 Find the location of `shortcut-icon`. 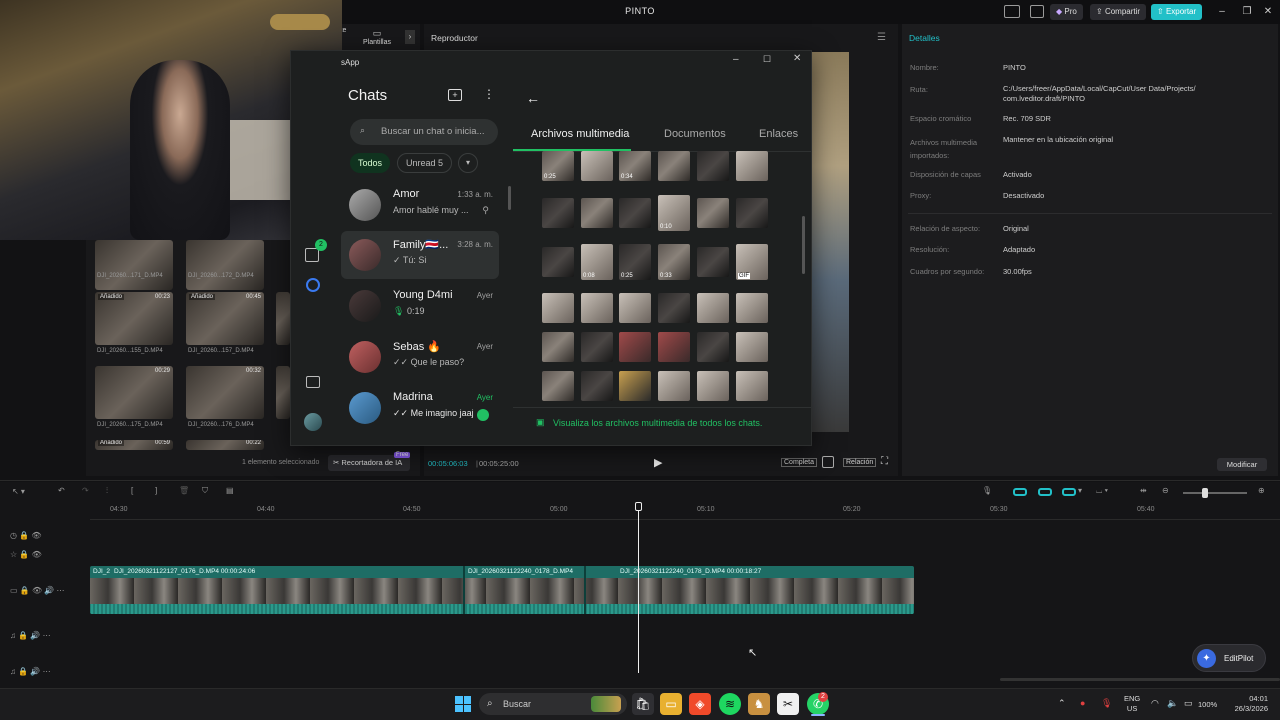

shortcut-icon is located at coordinates (1037, 11).